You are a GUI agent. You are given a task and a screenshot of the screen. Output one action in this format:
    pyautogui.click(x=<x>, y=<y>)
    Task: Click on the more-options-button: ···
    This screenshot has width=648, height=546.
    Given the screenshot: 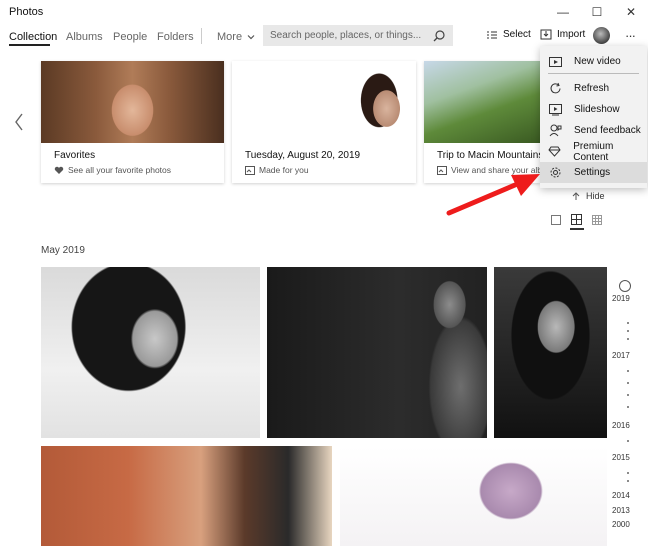 What is the action you would take?
    pyautogui.click(x=630, y=35)
    